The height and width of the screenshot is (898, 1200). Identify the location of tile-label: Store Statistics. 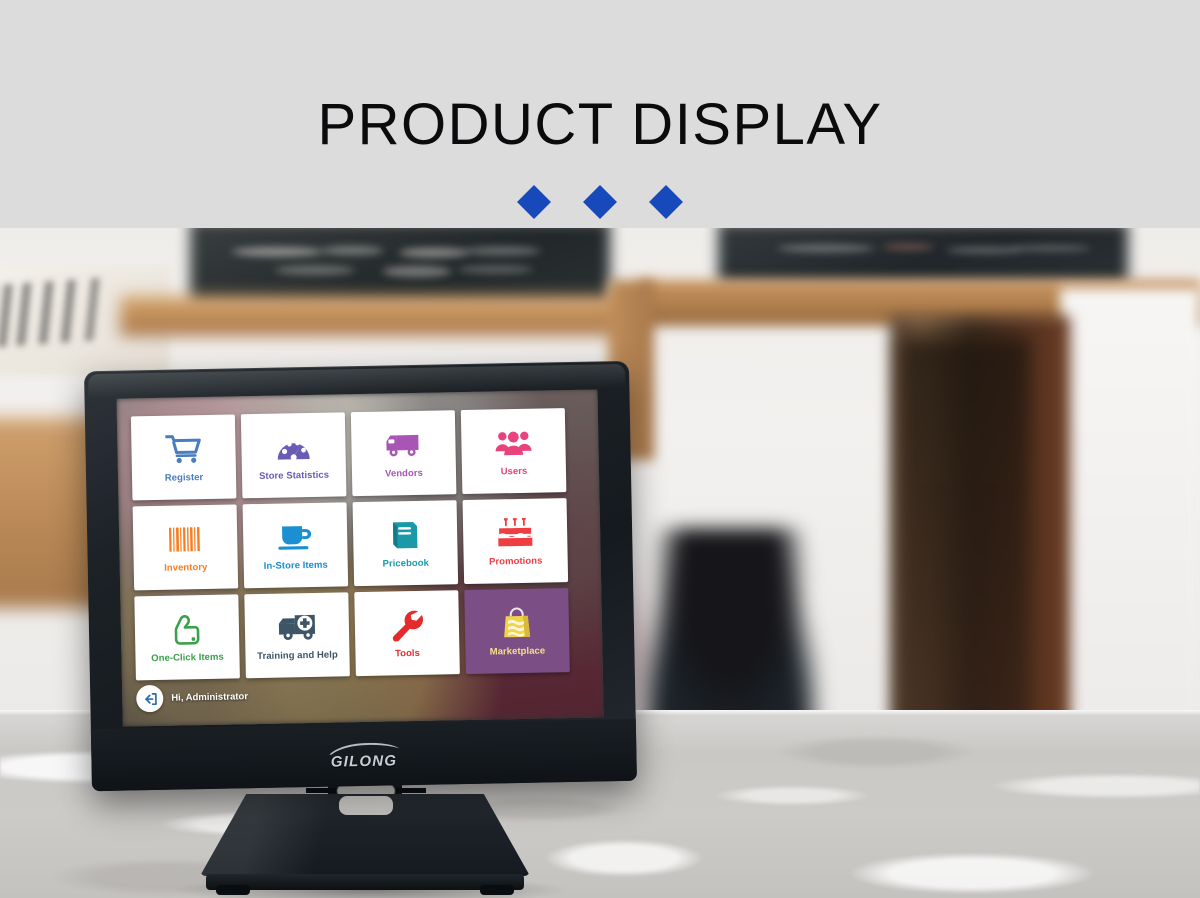
(294, 475).